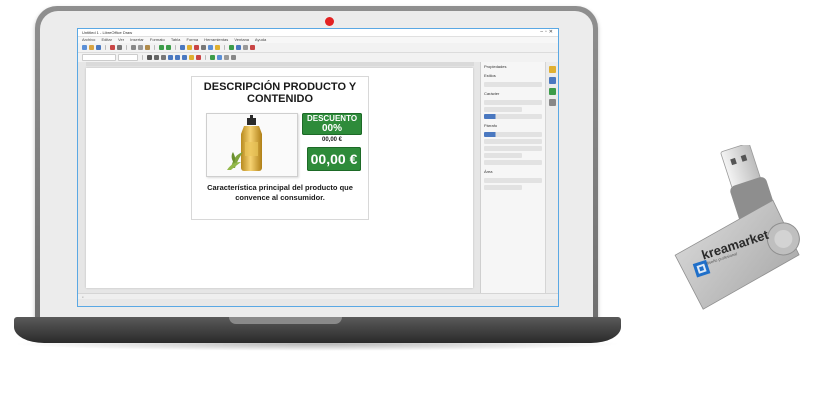  What do you see at coordinates (99, 57) in the screenshot?
I see `style-select` at bounding box center [99, 57].